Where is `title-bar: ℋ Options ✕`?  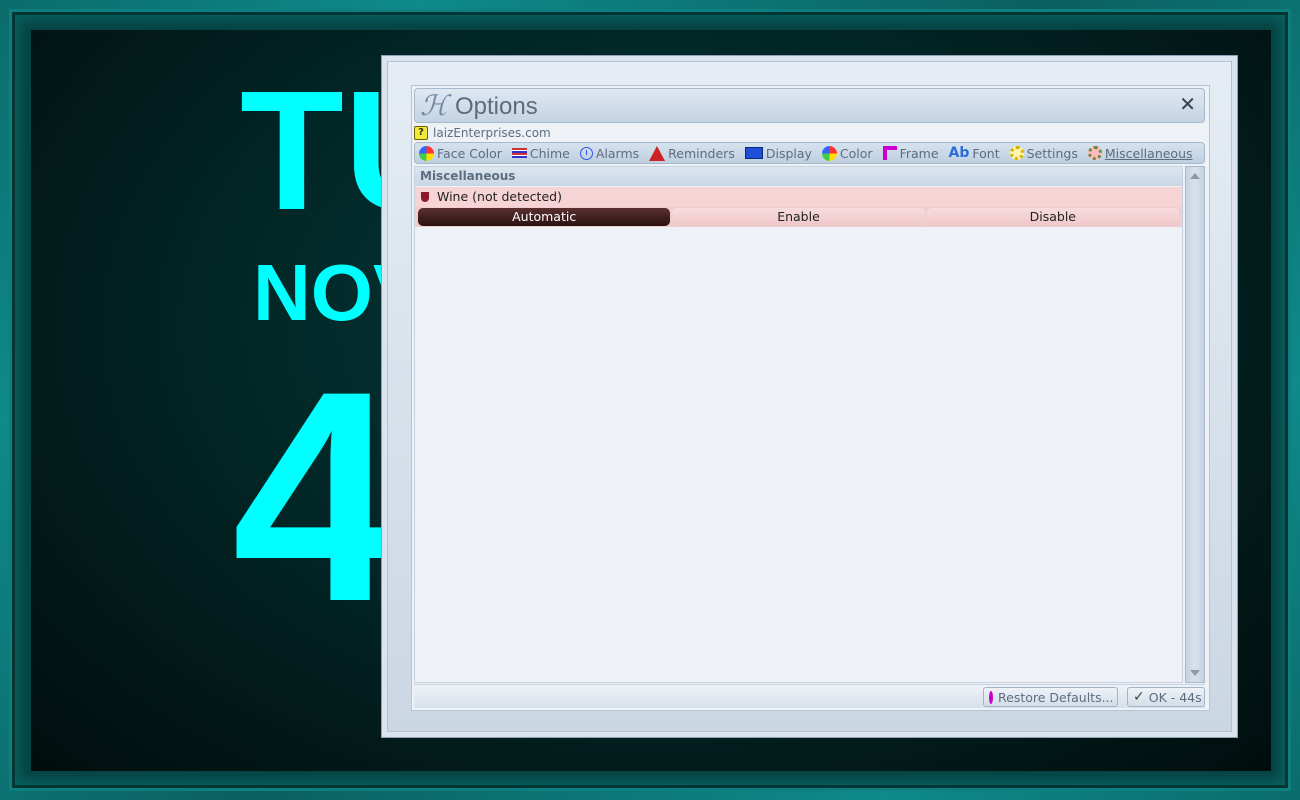
title-bar: ℋ Options ✕ is located at coordinates (809, 105).